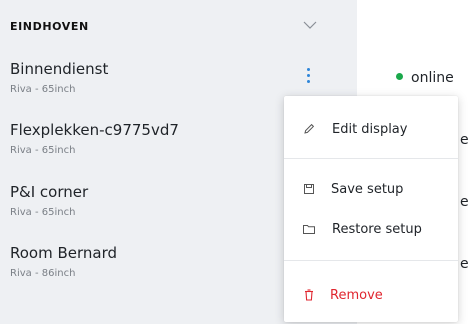 The image size is (468, 324). I want to click on device-name: P&I corner, so click(49, 192).